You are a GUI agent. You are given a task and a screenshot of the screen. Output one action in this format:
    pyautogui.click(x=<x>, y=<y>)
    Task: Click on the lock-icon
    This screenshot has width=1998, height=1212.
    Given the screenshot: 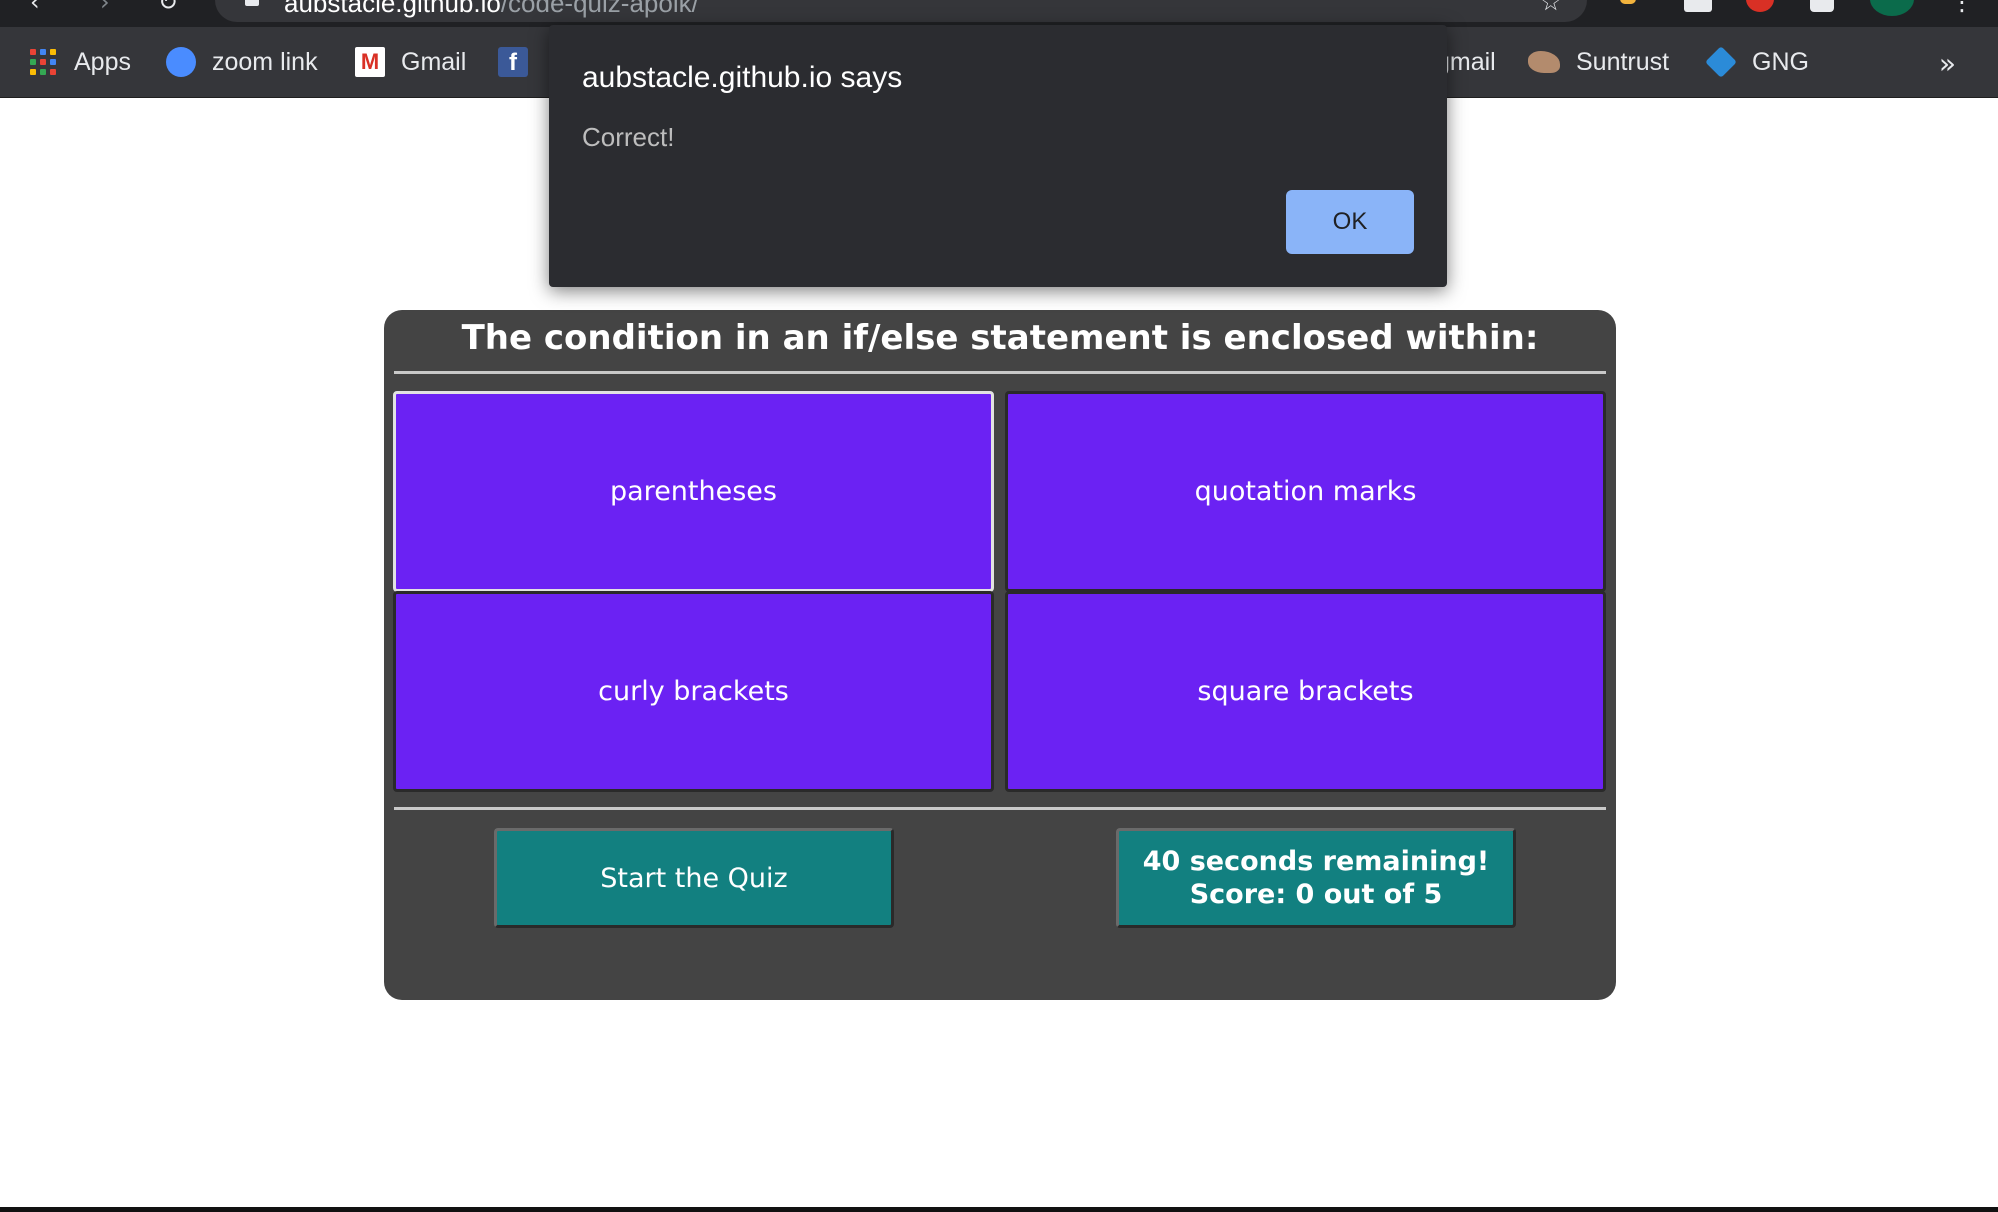 What is the action you would take?
    pyautogui.click(x=252, y=3)
    